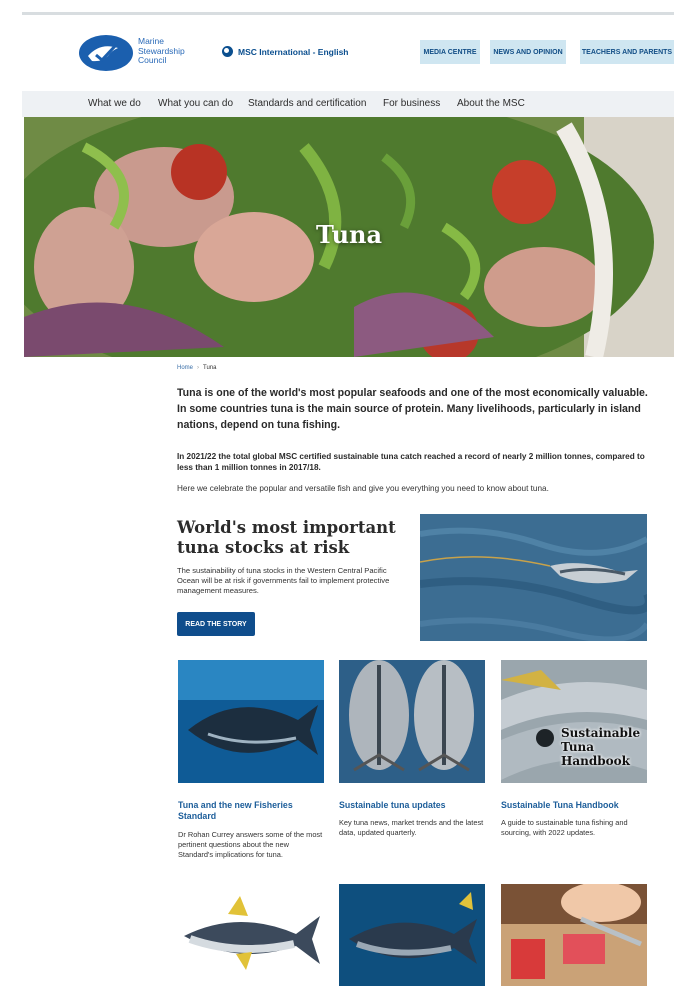 Image resolution: width=674 pixels, height=986 pixels. What do you see at coordinates (349, 234) in the screenshot?
I see `hero-title: Tuna` at bounding box center [349, 234].